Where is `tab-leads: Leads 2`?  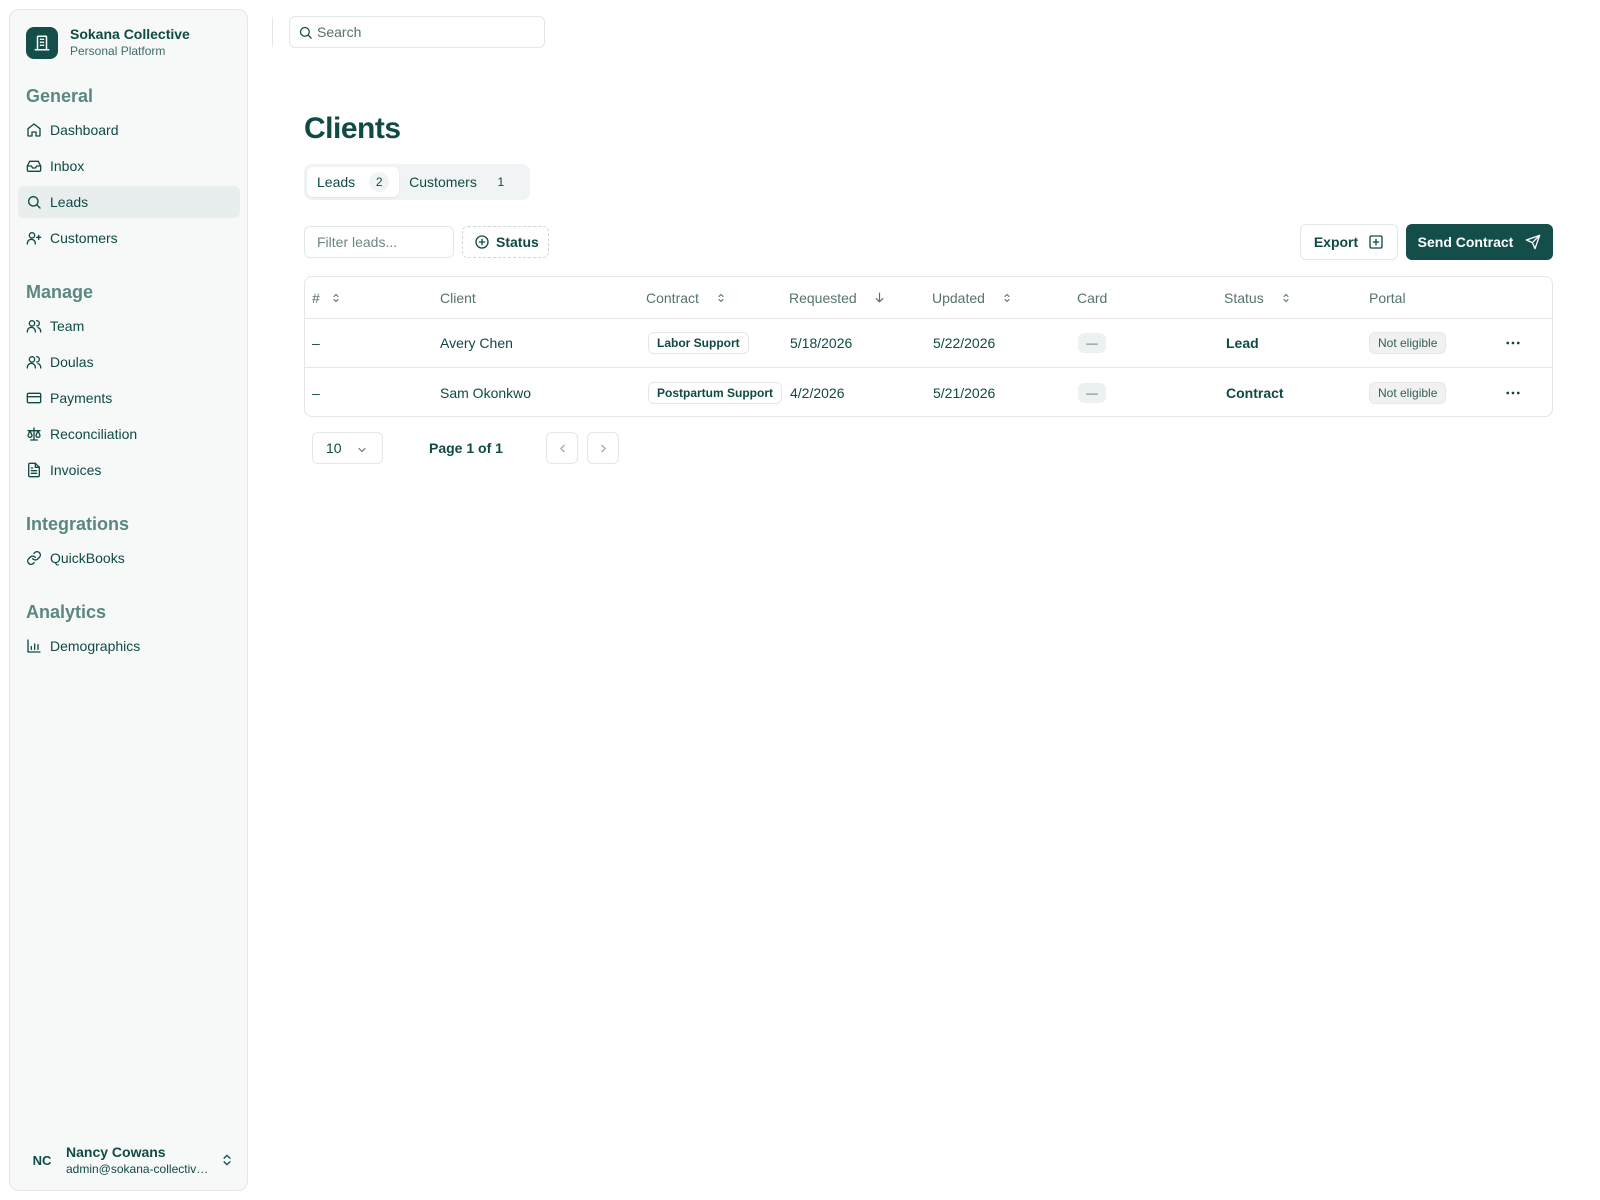 tab-leads: Leads 2 is located at coordinates (353, 182).